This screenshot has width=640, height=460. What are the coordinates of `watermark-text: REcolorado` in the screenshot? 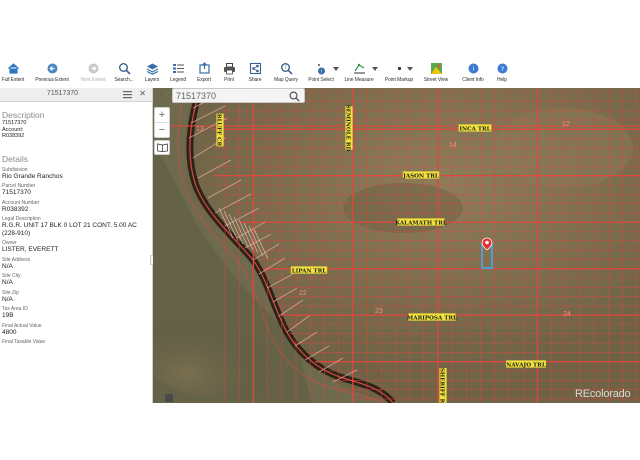 It's located at (603, 394).